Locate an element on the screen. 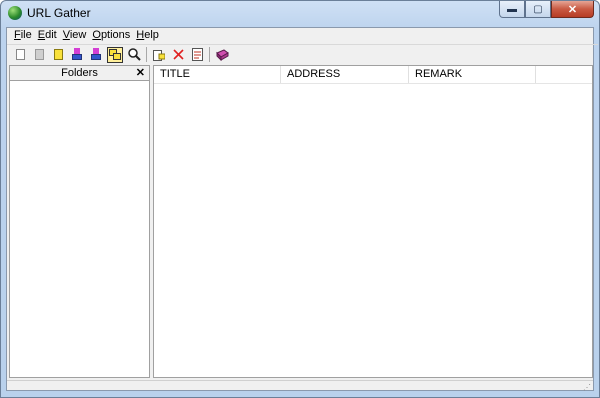 This screenshot has height=398, width=600. new-doc-button is located at coordinates (20, 55).